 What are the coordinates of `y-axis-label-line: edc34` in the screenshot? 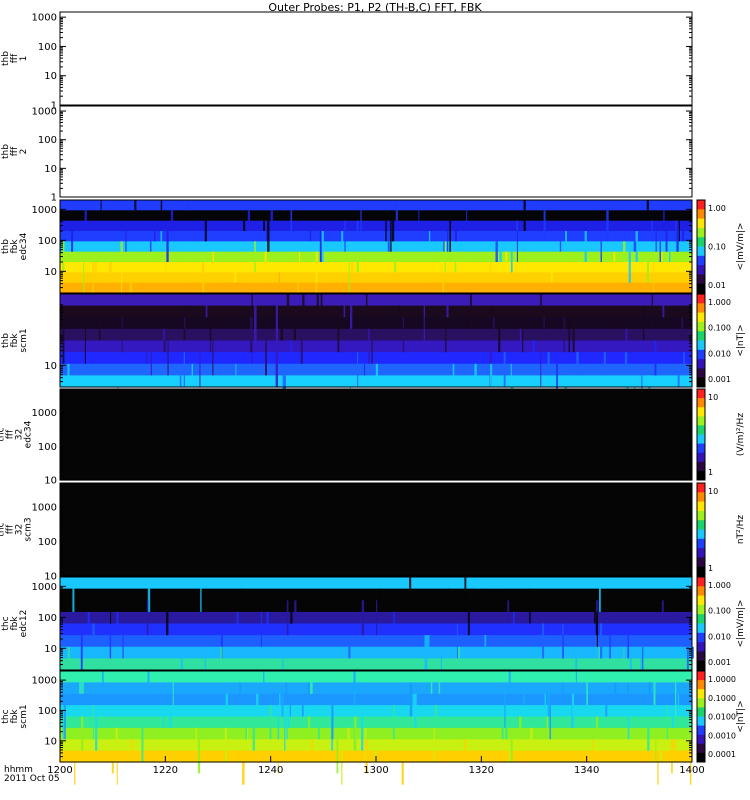 It's located at (29, 434).